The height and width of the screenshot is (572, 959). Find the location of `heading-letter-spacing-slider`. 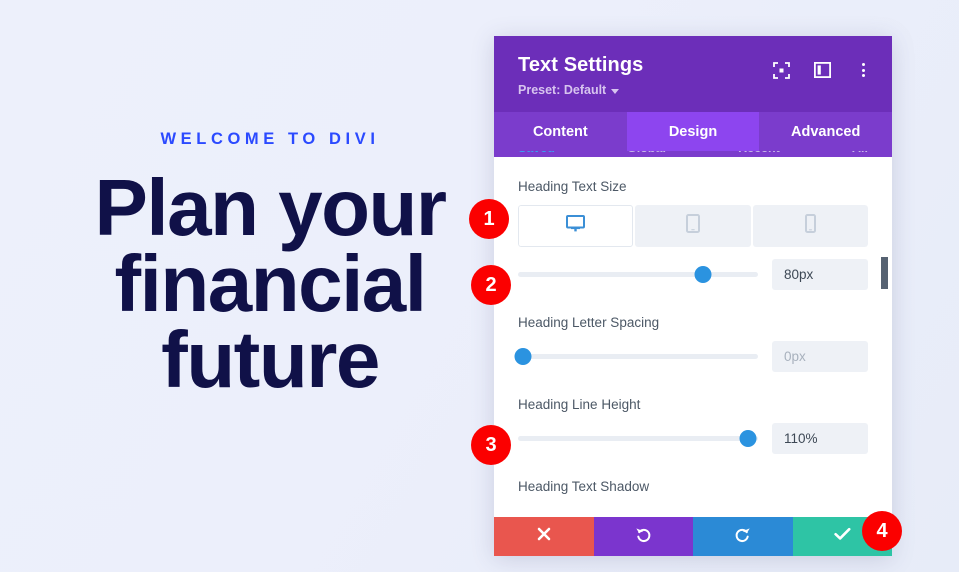

heading-letter-spacing-slider is located at coordinates (636, 357).